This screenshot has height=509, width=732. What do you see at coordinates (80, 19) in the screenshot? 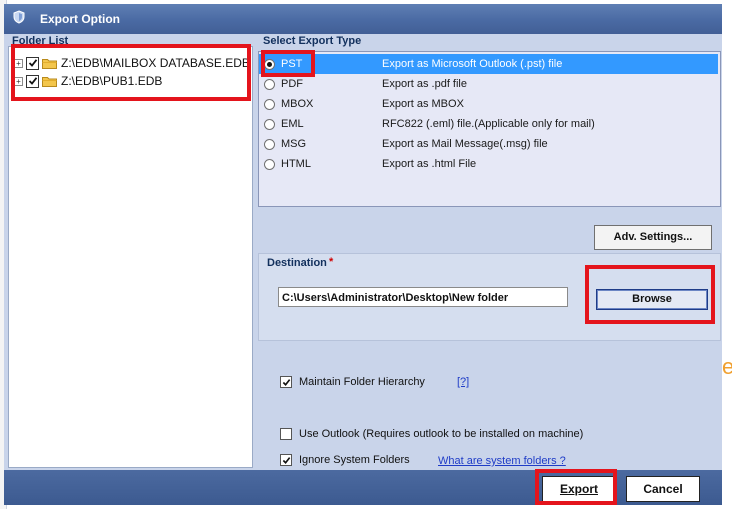
I see `dialog-title: Export Option` at bounding box center [80, 19].